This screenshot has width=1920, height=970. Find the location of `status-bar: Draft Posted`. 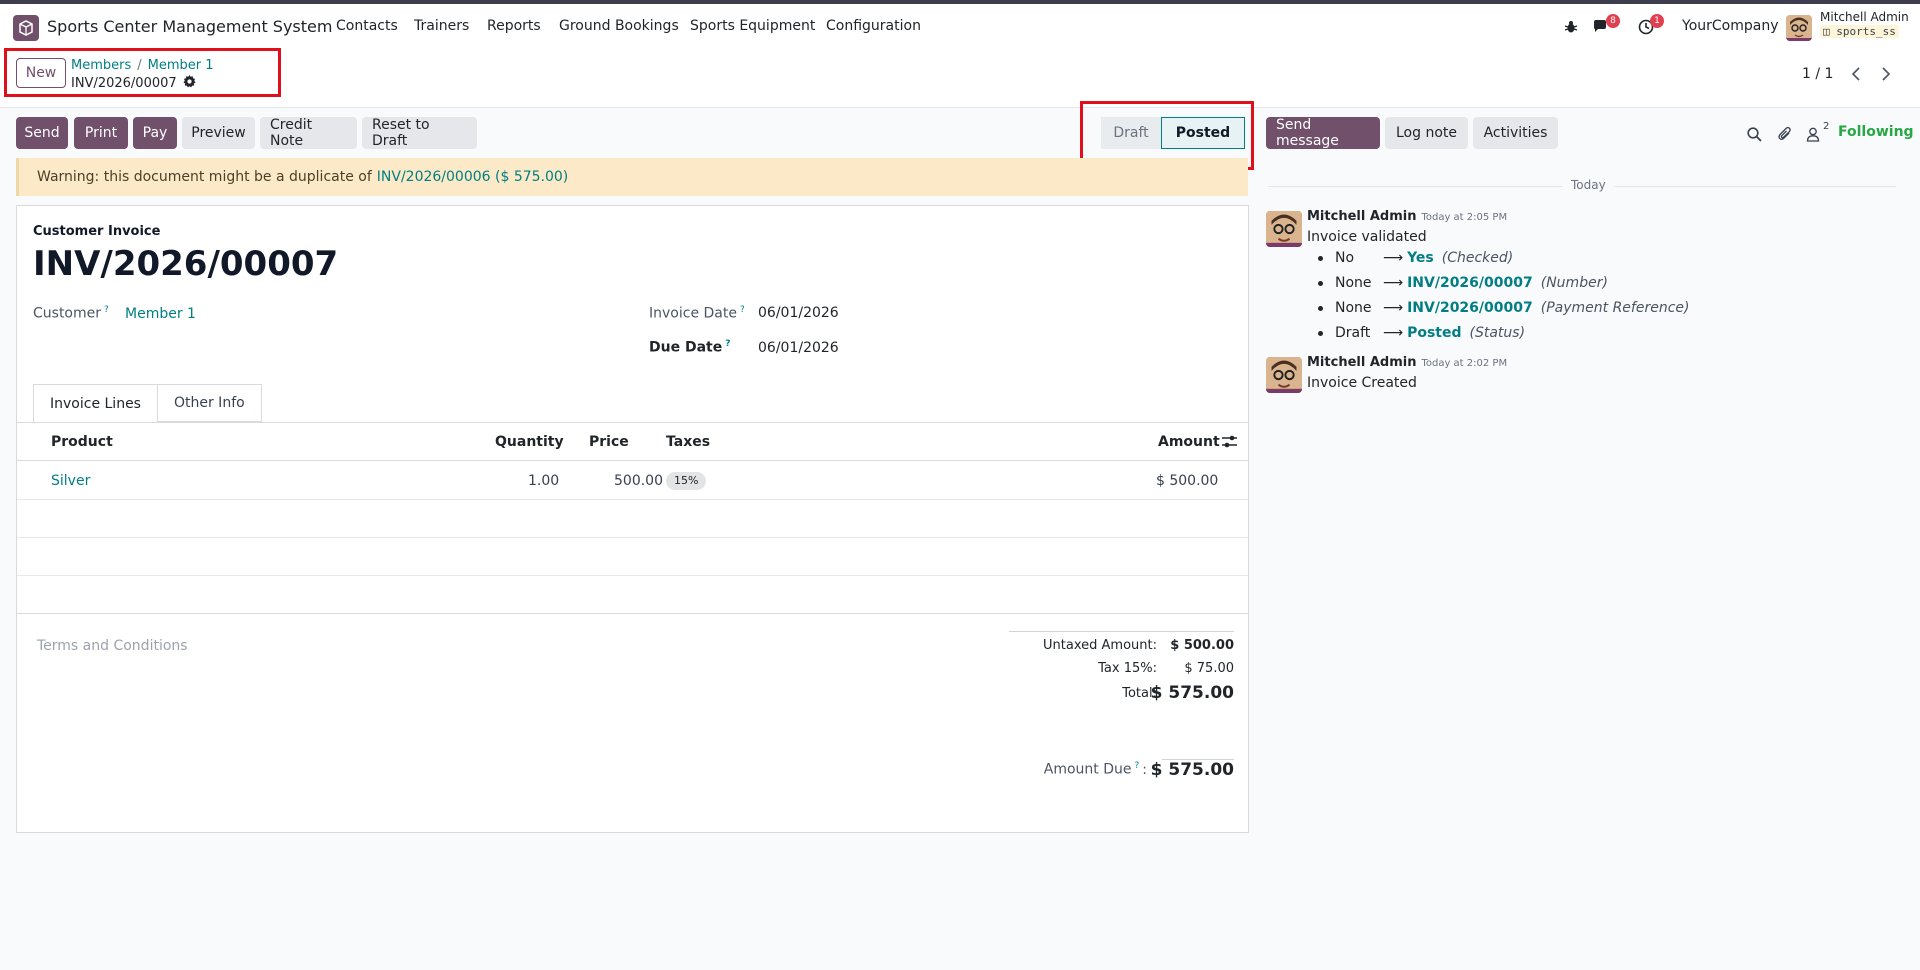

status-bar: Draft Posted is located at coordinates (1173, 133).